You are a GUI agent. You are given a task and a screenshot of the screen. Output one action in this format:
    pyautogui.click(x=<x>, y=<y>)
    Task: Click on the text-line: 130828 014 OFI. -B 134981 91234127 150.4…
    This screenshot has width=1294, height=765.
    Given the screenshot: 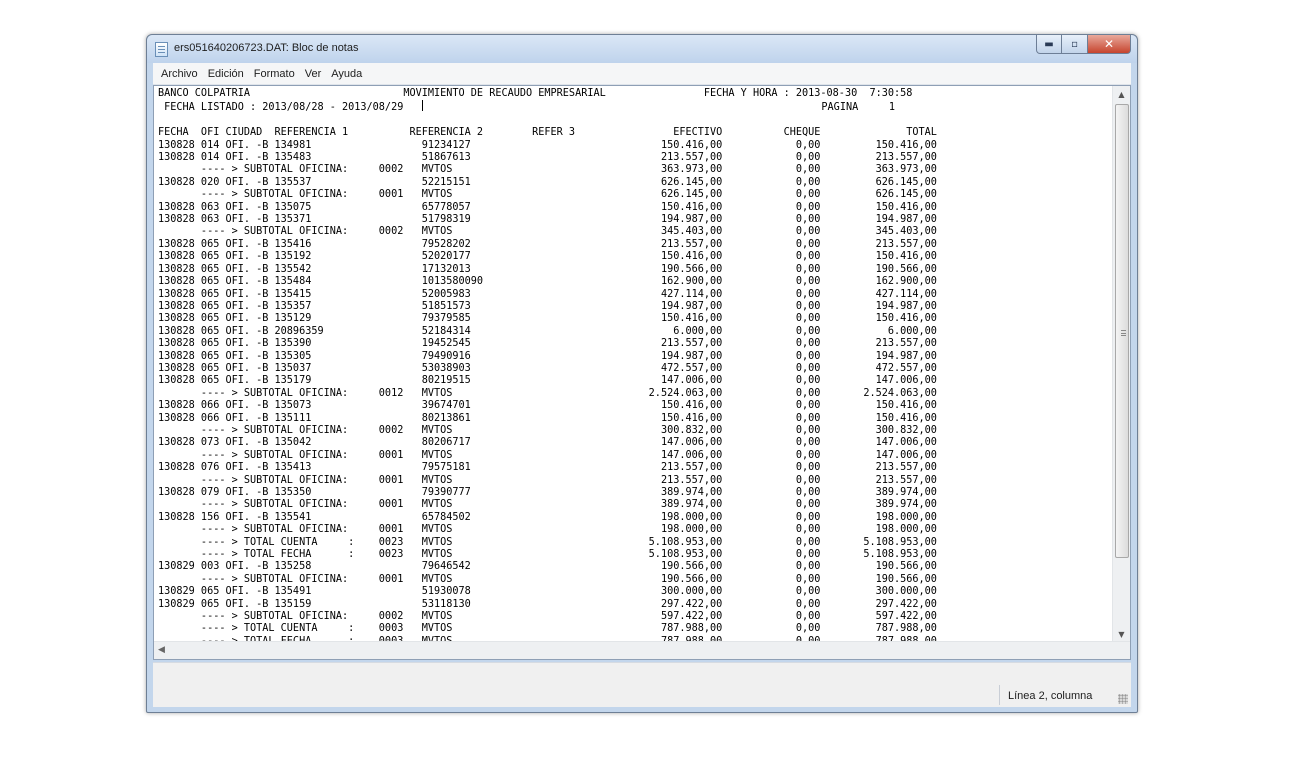 What is the action you would take?
    pyautogui.click(x=547, y=145)
    